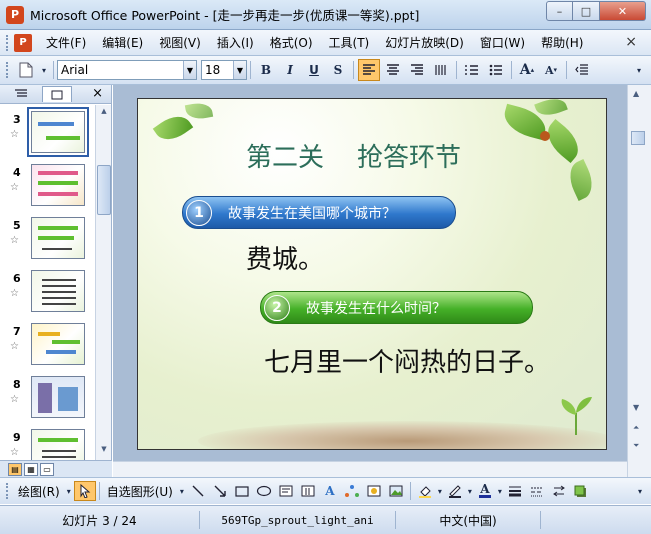  Describe the element at coordinates (582, 70) in the screenshot. I see `decrease-indent-button` at that location.